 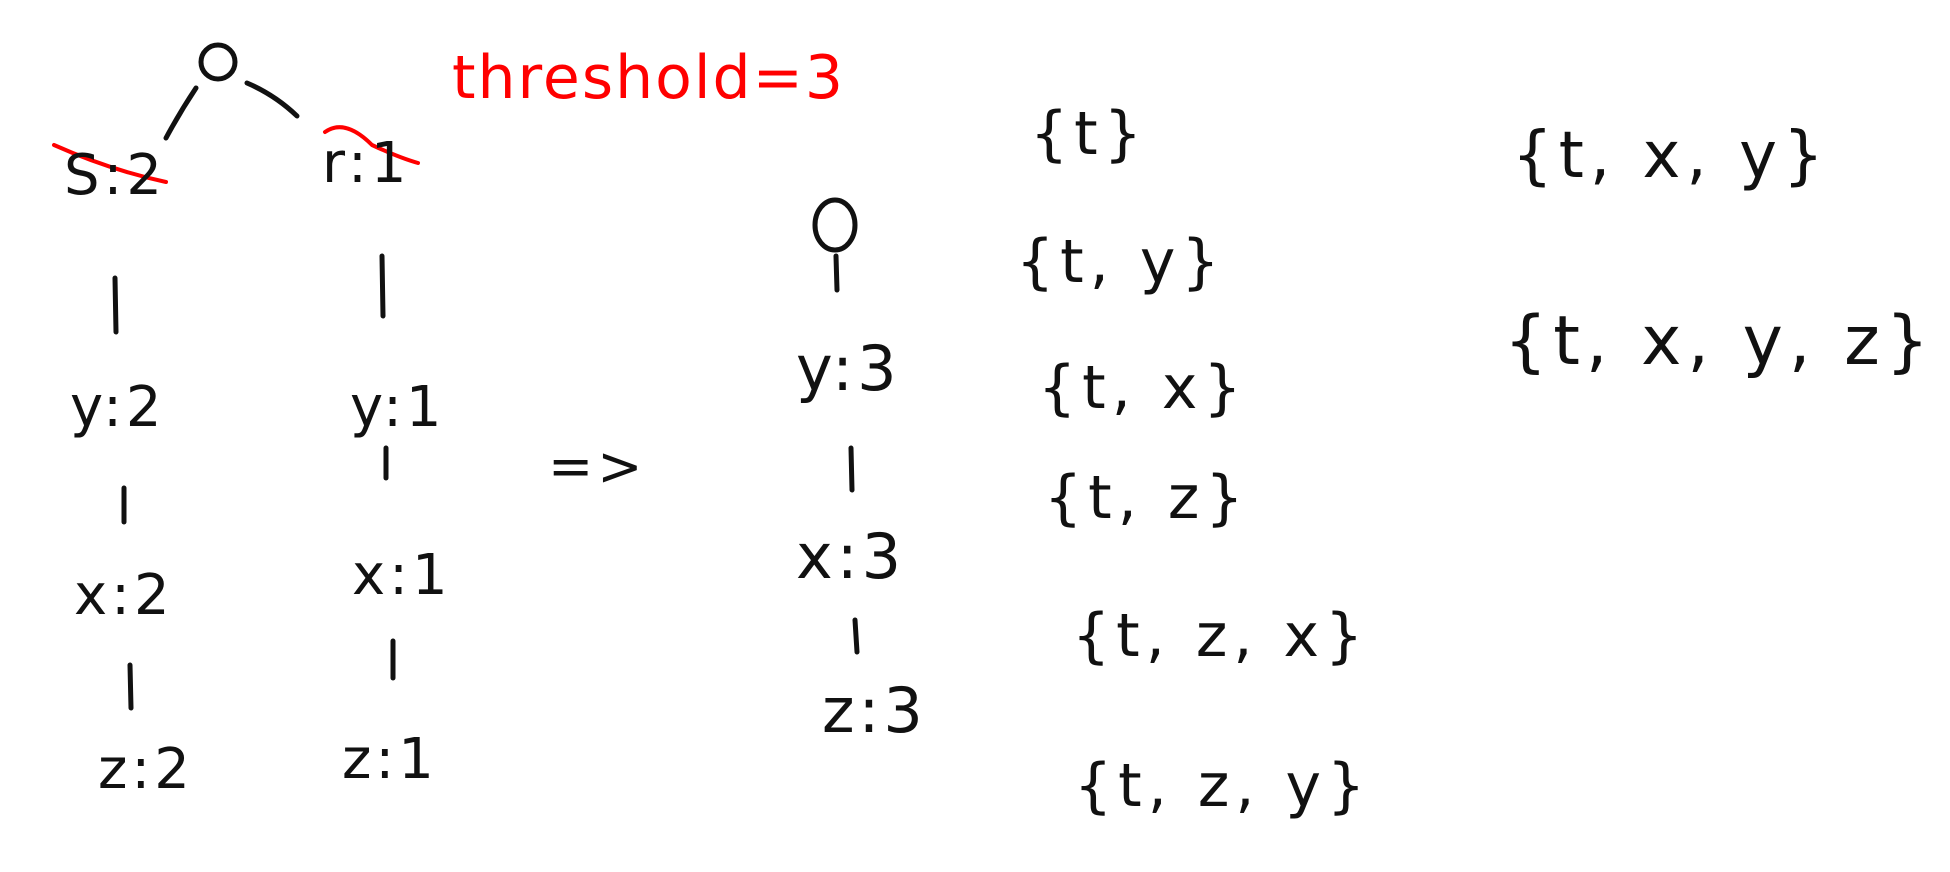 I want to click on node-z-left: z:2, so click(x=146, y=769).